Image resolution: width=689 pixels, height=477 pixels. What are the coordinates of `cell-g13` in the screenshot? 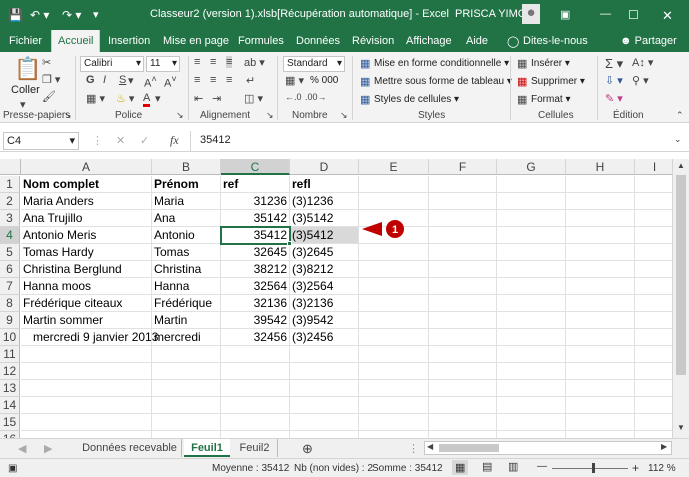 It's located at (531, 388).